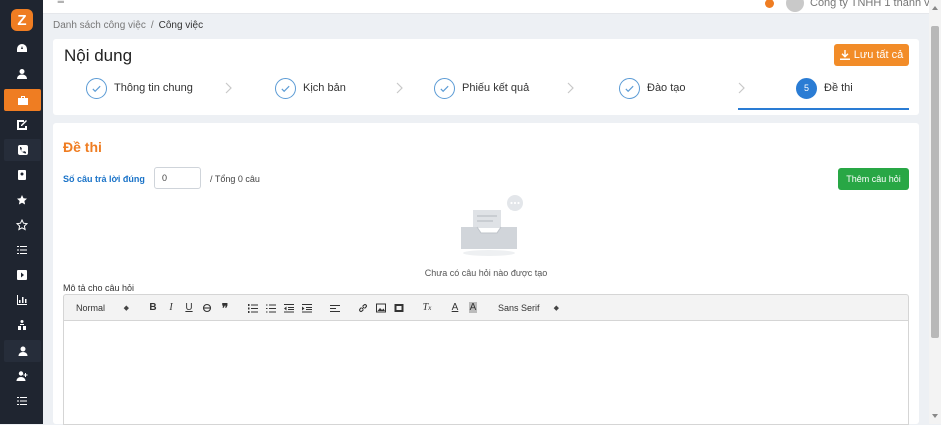 The height and width of the screenshot is (425, 941). I want to click on strikethrough-icon, so click(207, 308).